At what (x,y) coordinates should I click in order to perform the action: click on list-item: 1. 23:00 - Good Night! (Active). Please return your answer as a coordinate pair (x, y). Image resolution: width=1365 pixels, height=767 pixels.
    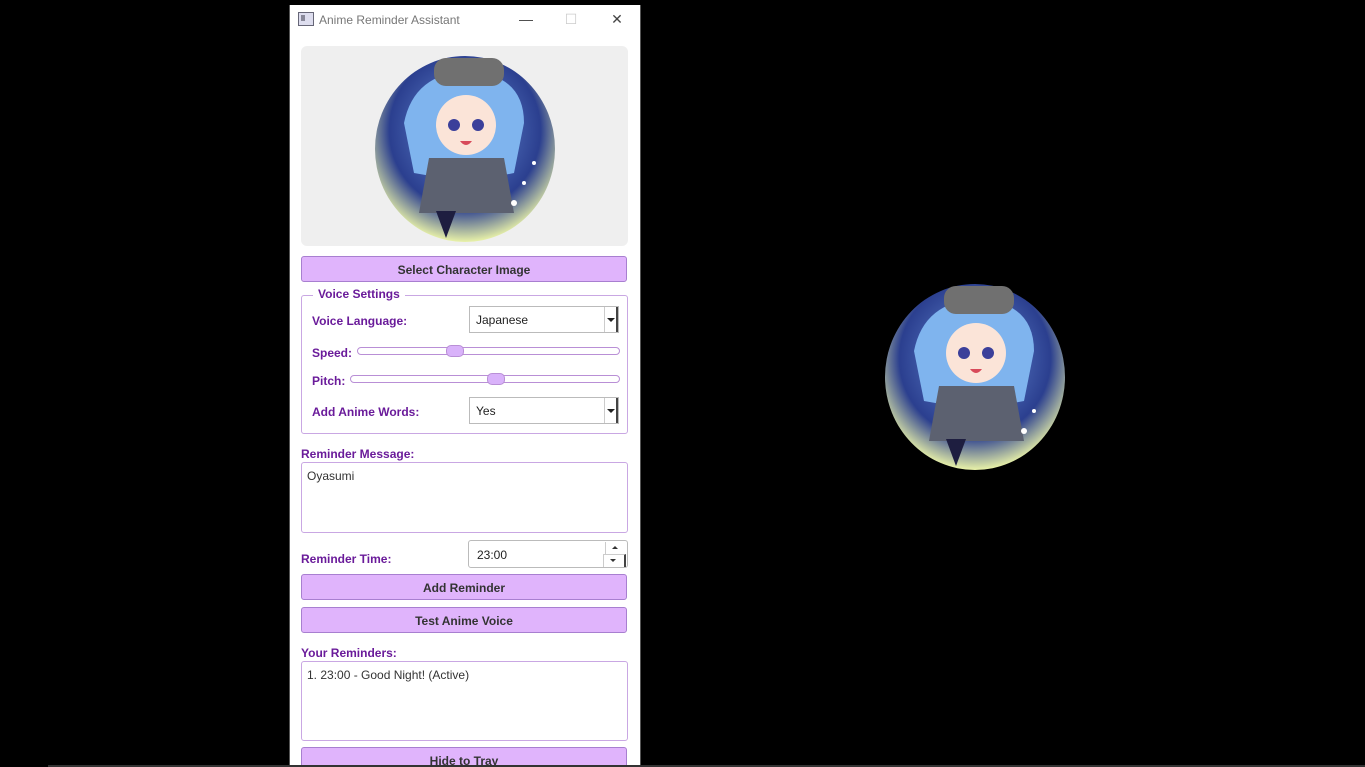
    Looking at the image, I should click on (464, 675).